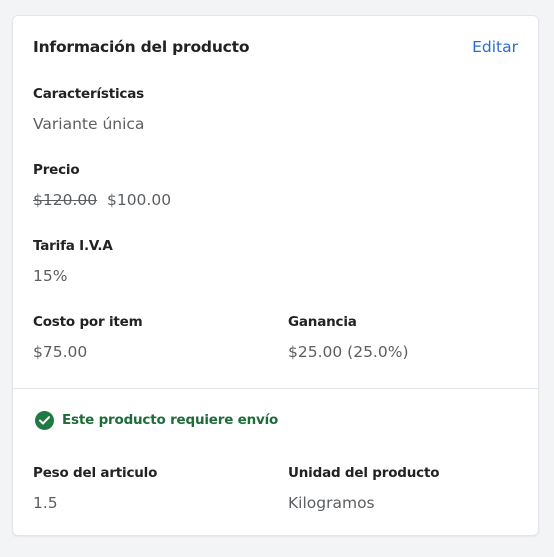 The height and width of the screenshot is (557, 554). I want to click on card-title: Información del producto, so click(141, 47).